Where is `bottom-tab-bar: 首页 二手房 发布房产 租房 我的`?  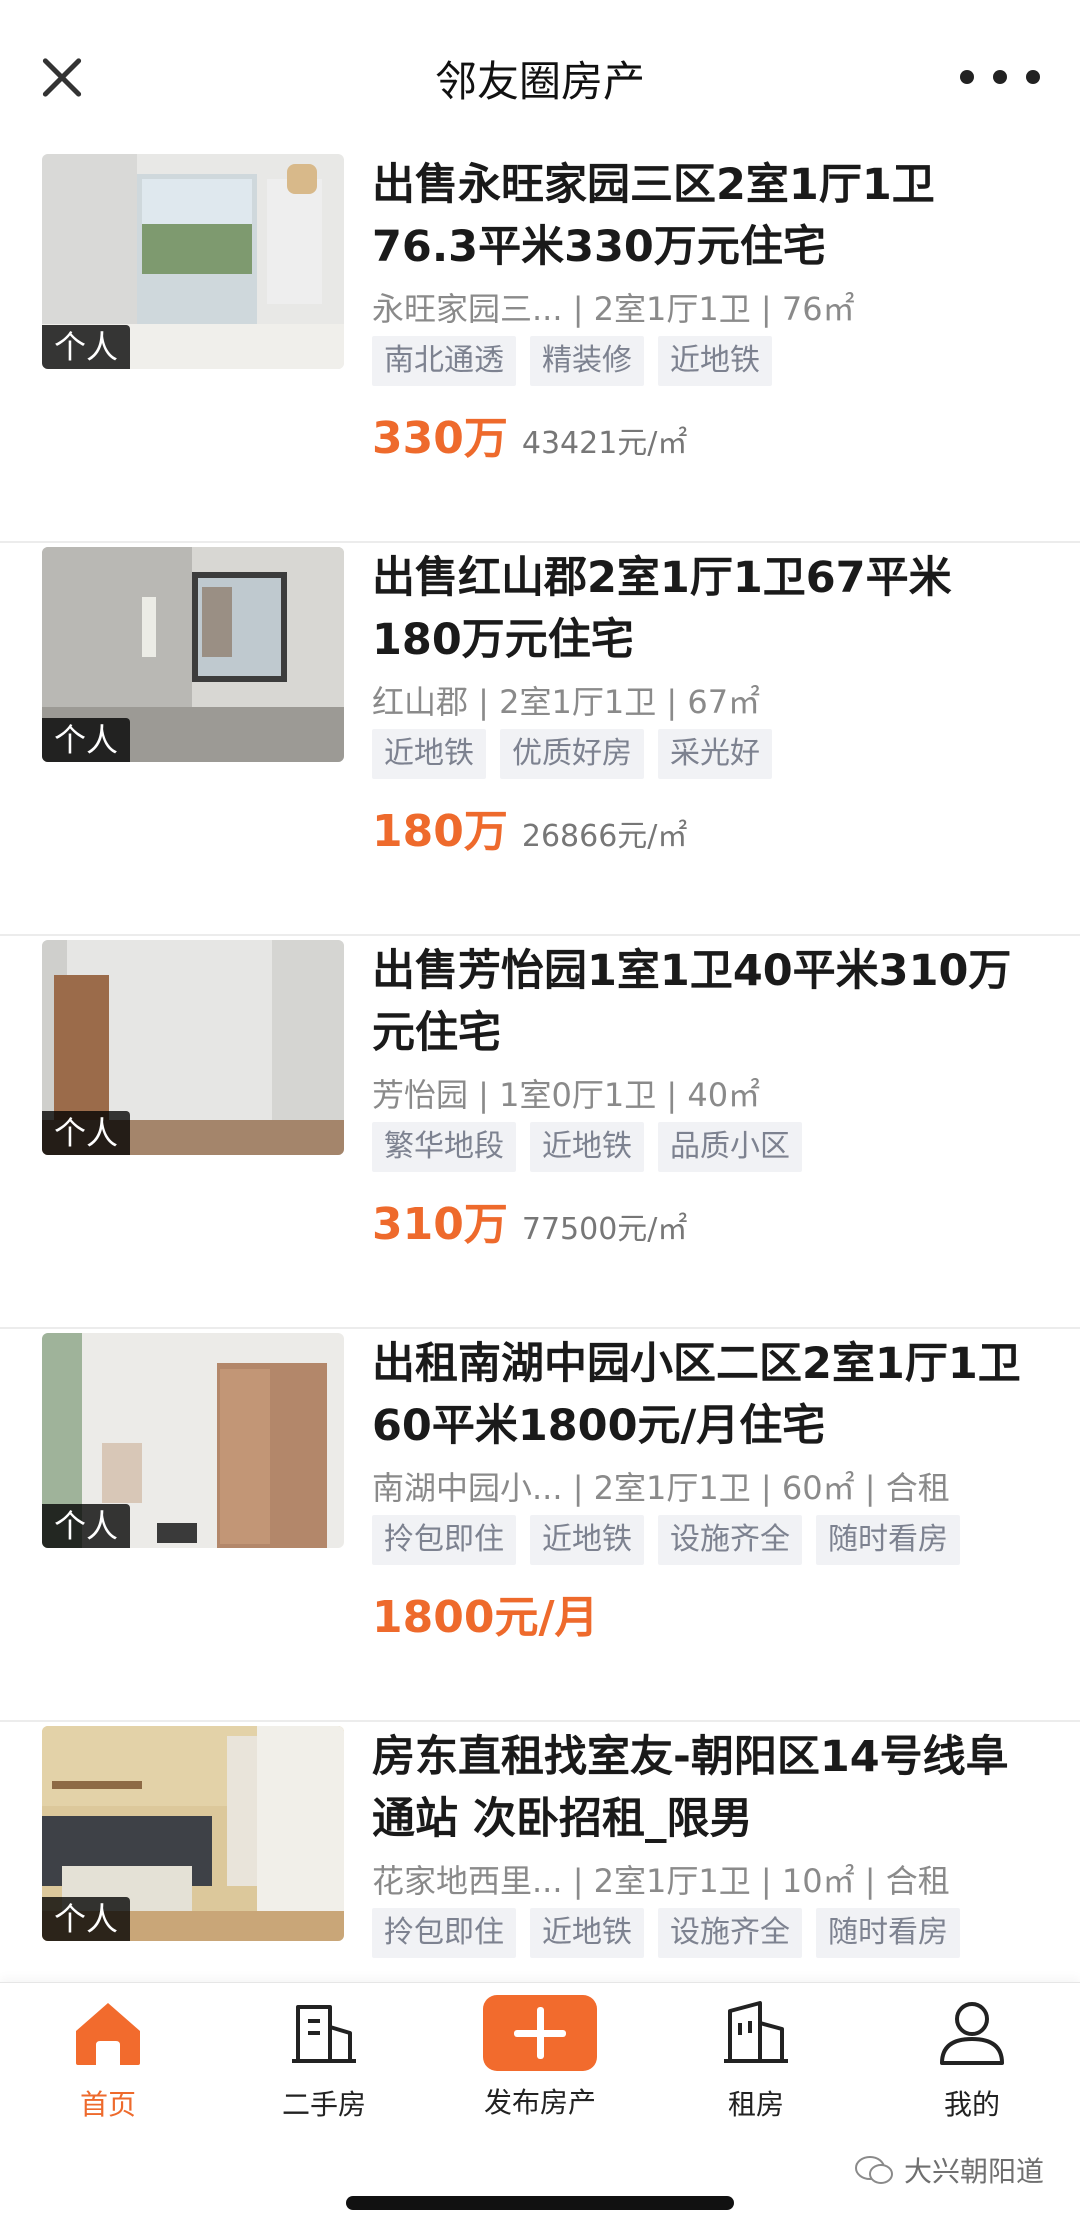
bottom-tab-bar: 首页 二手房 发布房产 租房 我的 is located at coordinates (540, 2057).